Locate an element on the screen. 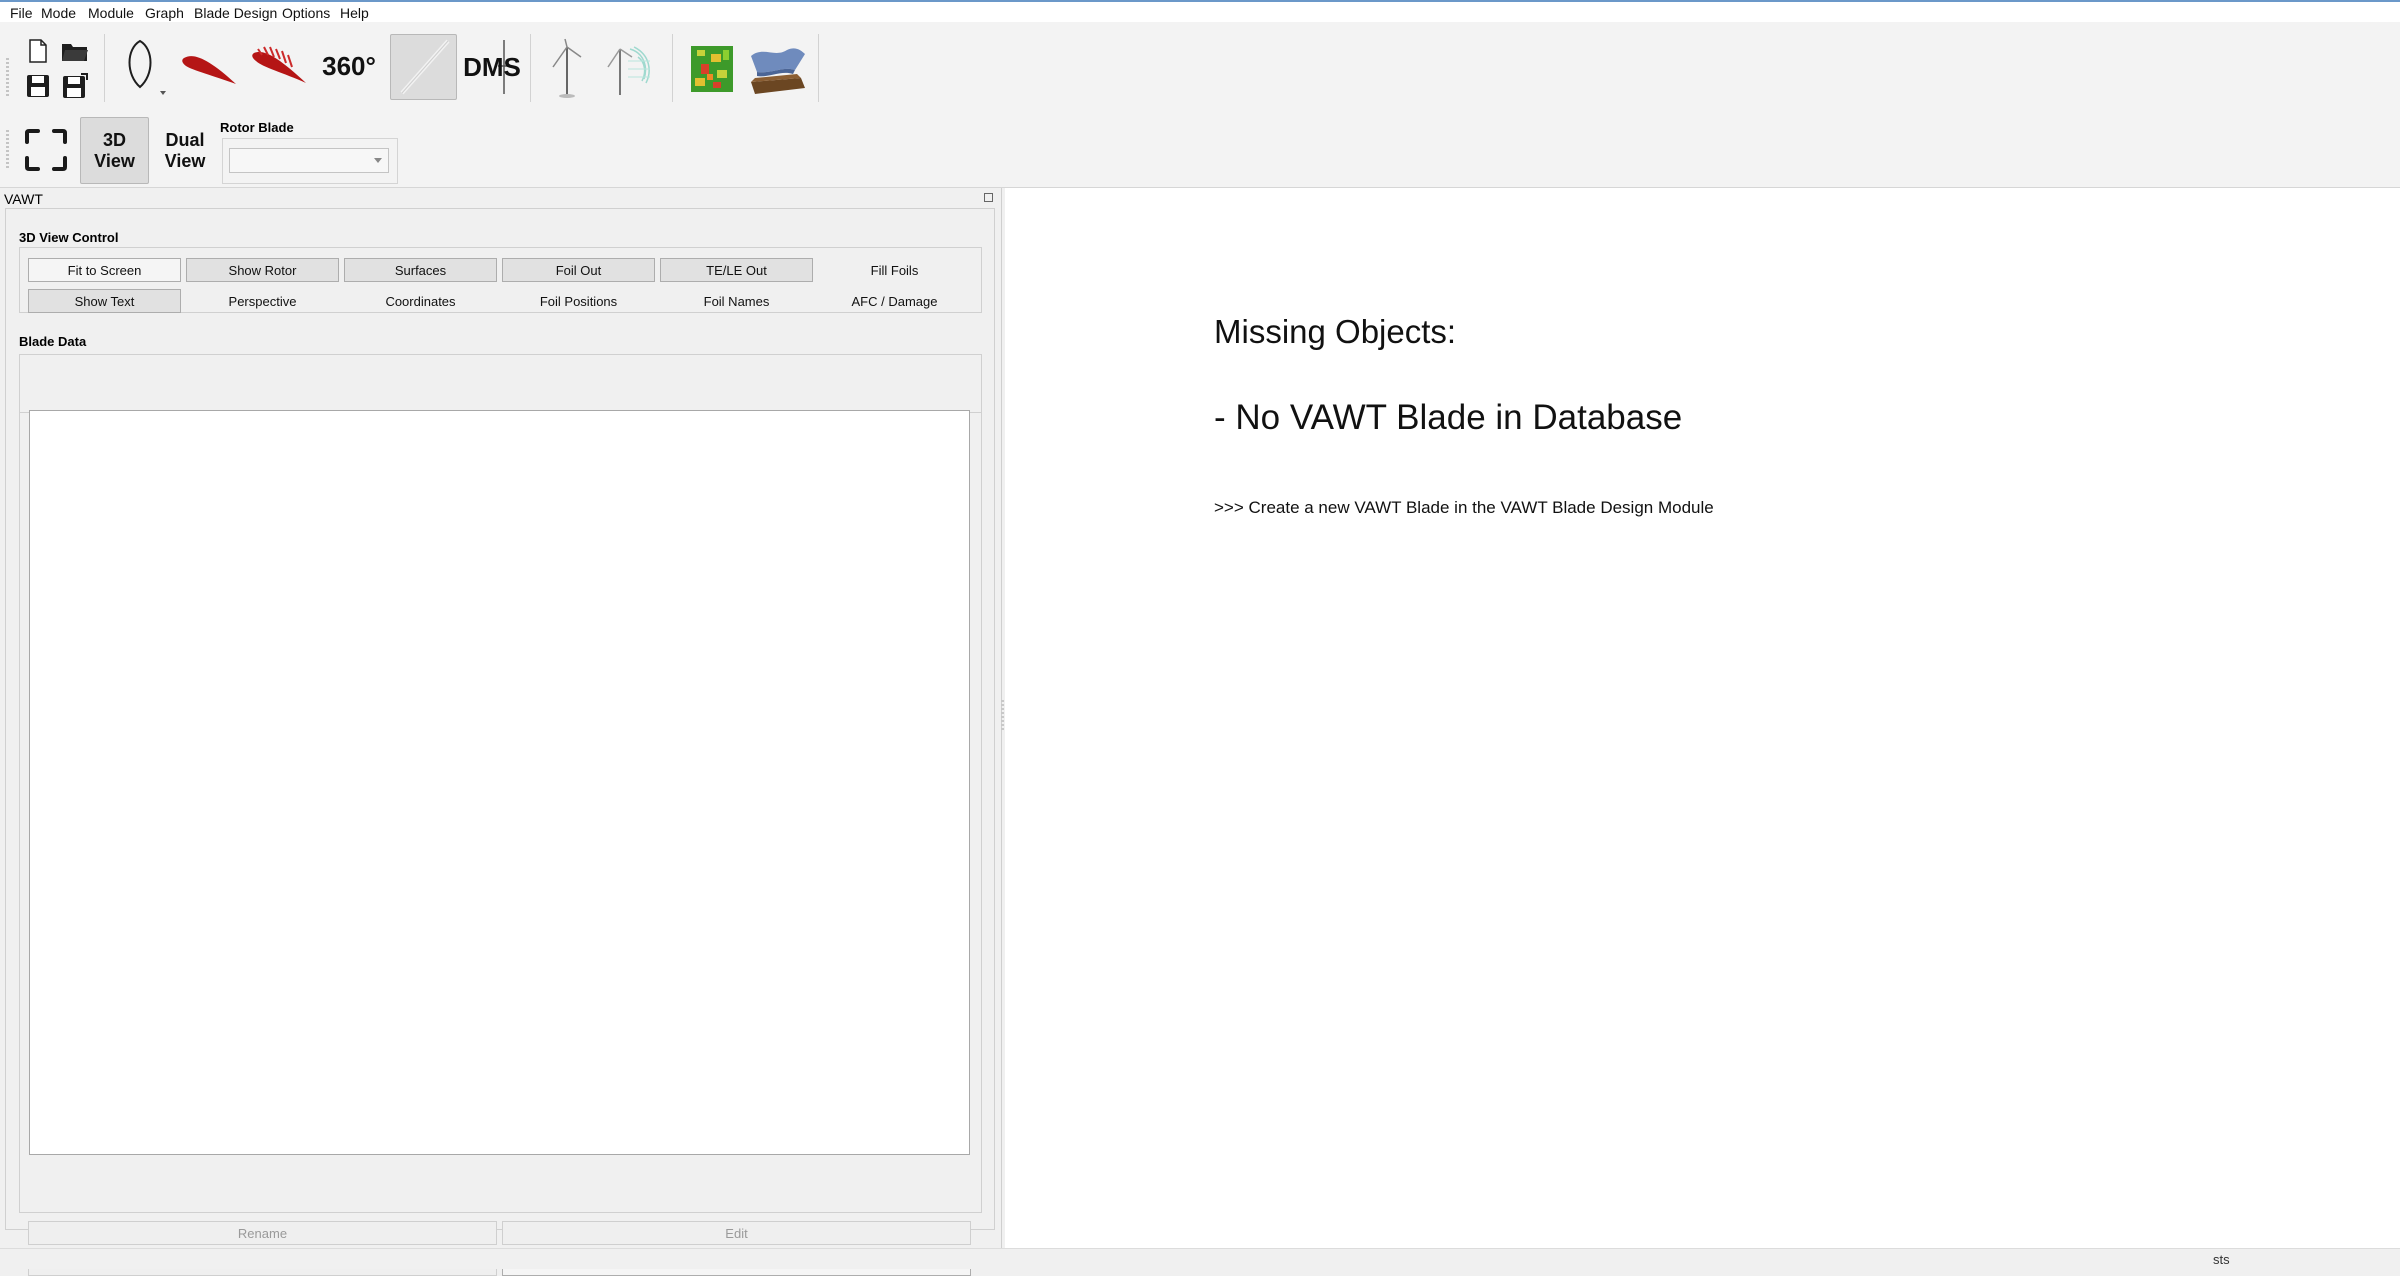 The image size is (2400, 1276). new-project-icon is located at coordinates (38, 51).